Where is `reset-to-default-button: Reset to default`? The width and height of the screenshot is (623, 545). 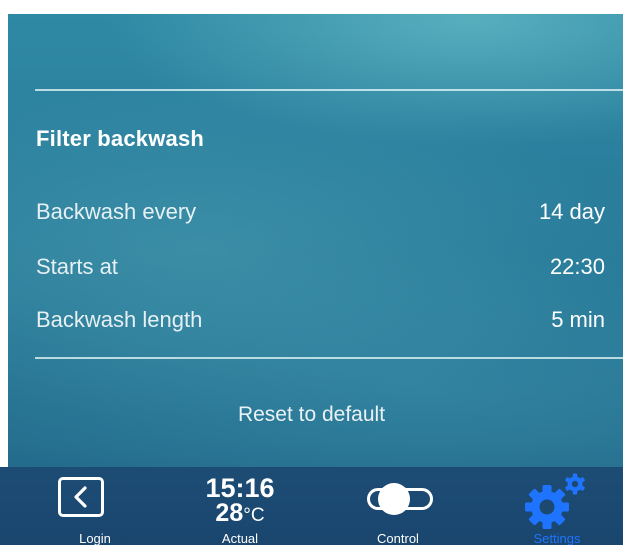
reset-to-default-button: Reset to default is located at coordinates (311, 415).